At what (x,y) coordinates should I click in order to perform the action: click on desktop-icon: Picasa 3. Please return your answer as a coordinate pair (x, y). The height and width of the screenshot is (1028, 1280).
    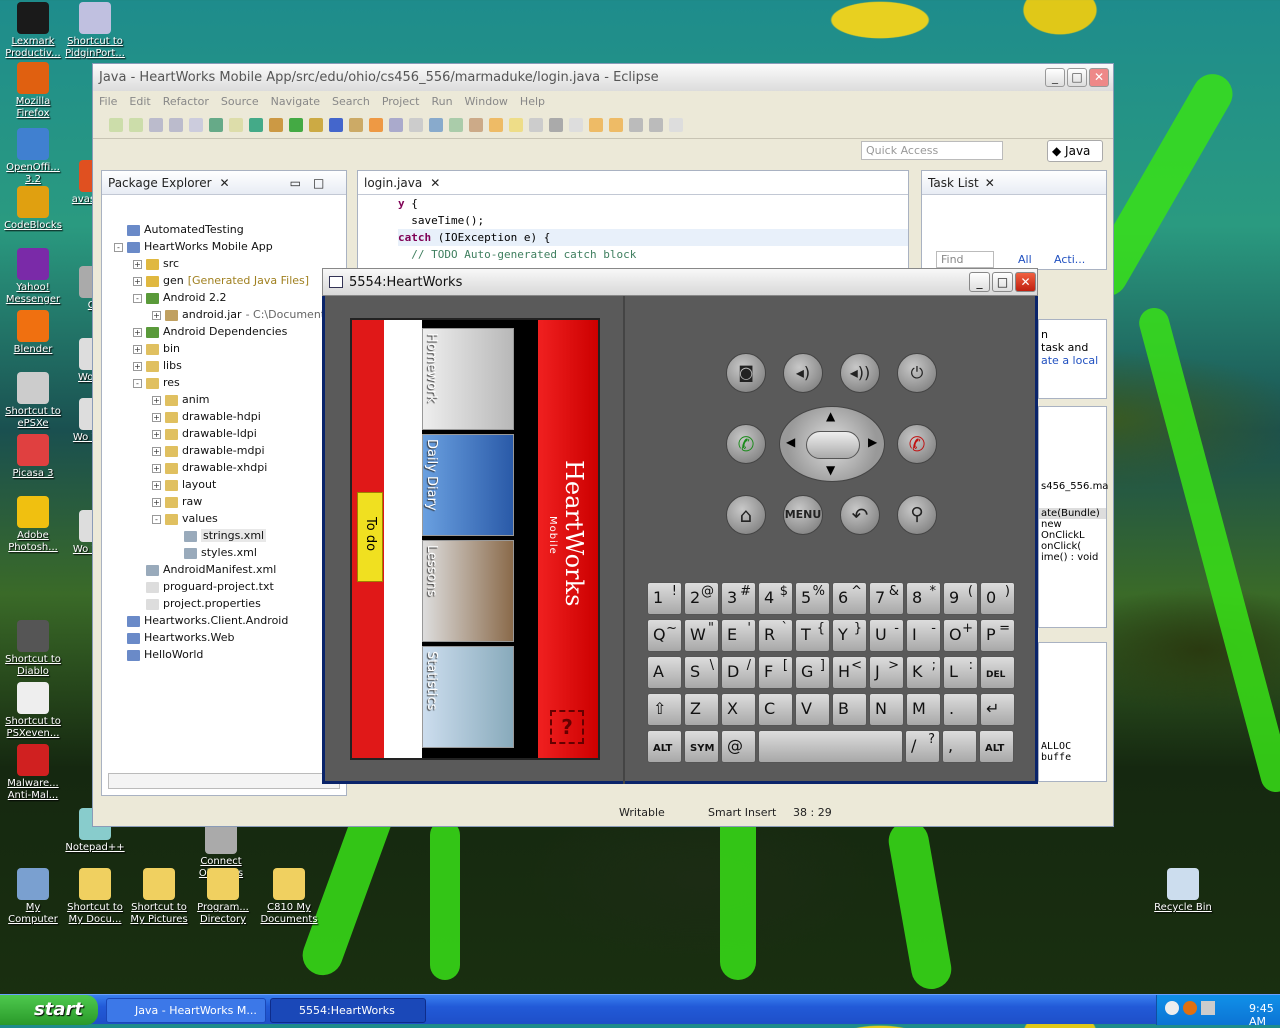
    Looking at the image, I should click on (33, 457).